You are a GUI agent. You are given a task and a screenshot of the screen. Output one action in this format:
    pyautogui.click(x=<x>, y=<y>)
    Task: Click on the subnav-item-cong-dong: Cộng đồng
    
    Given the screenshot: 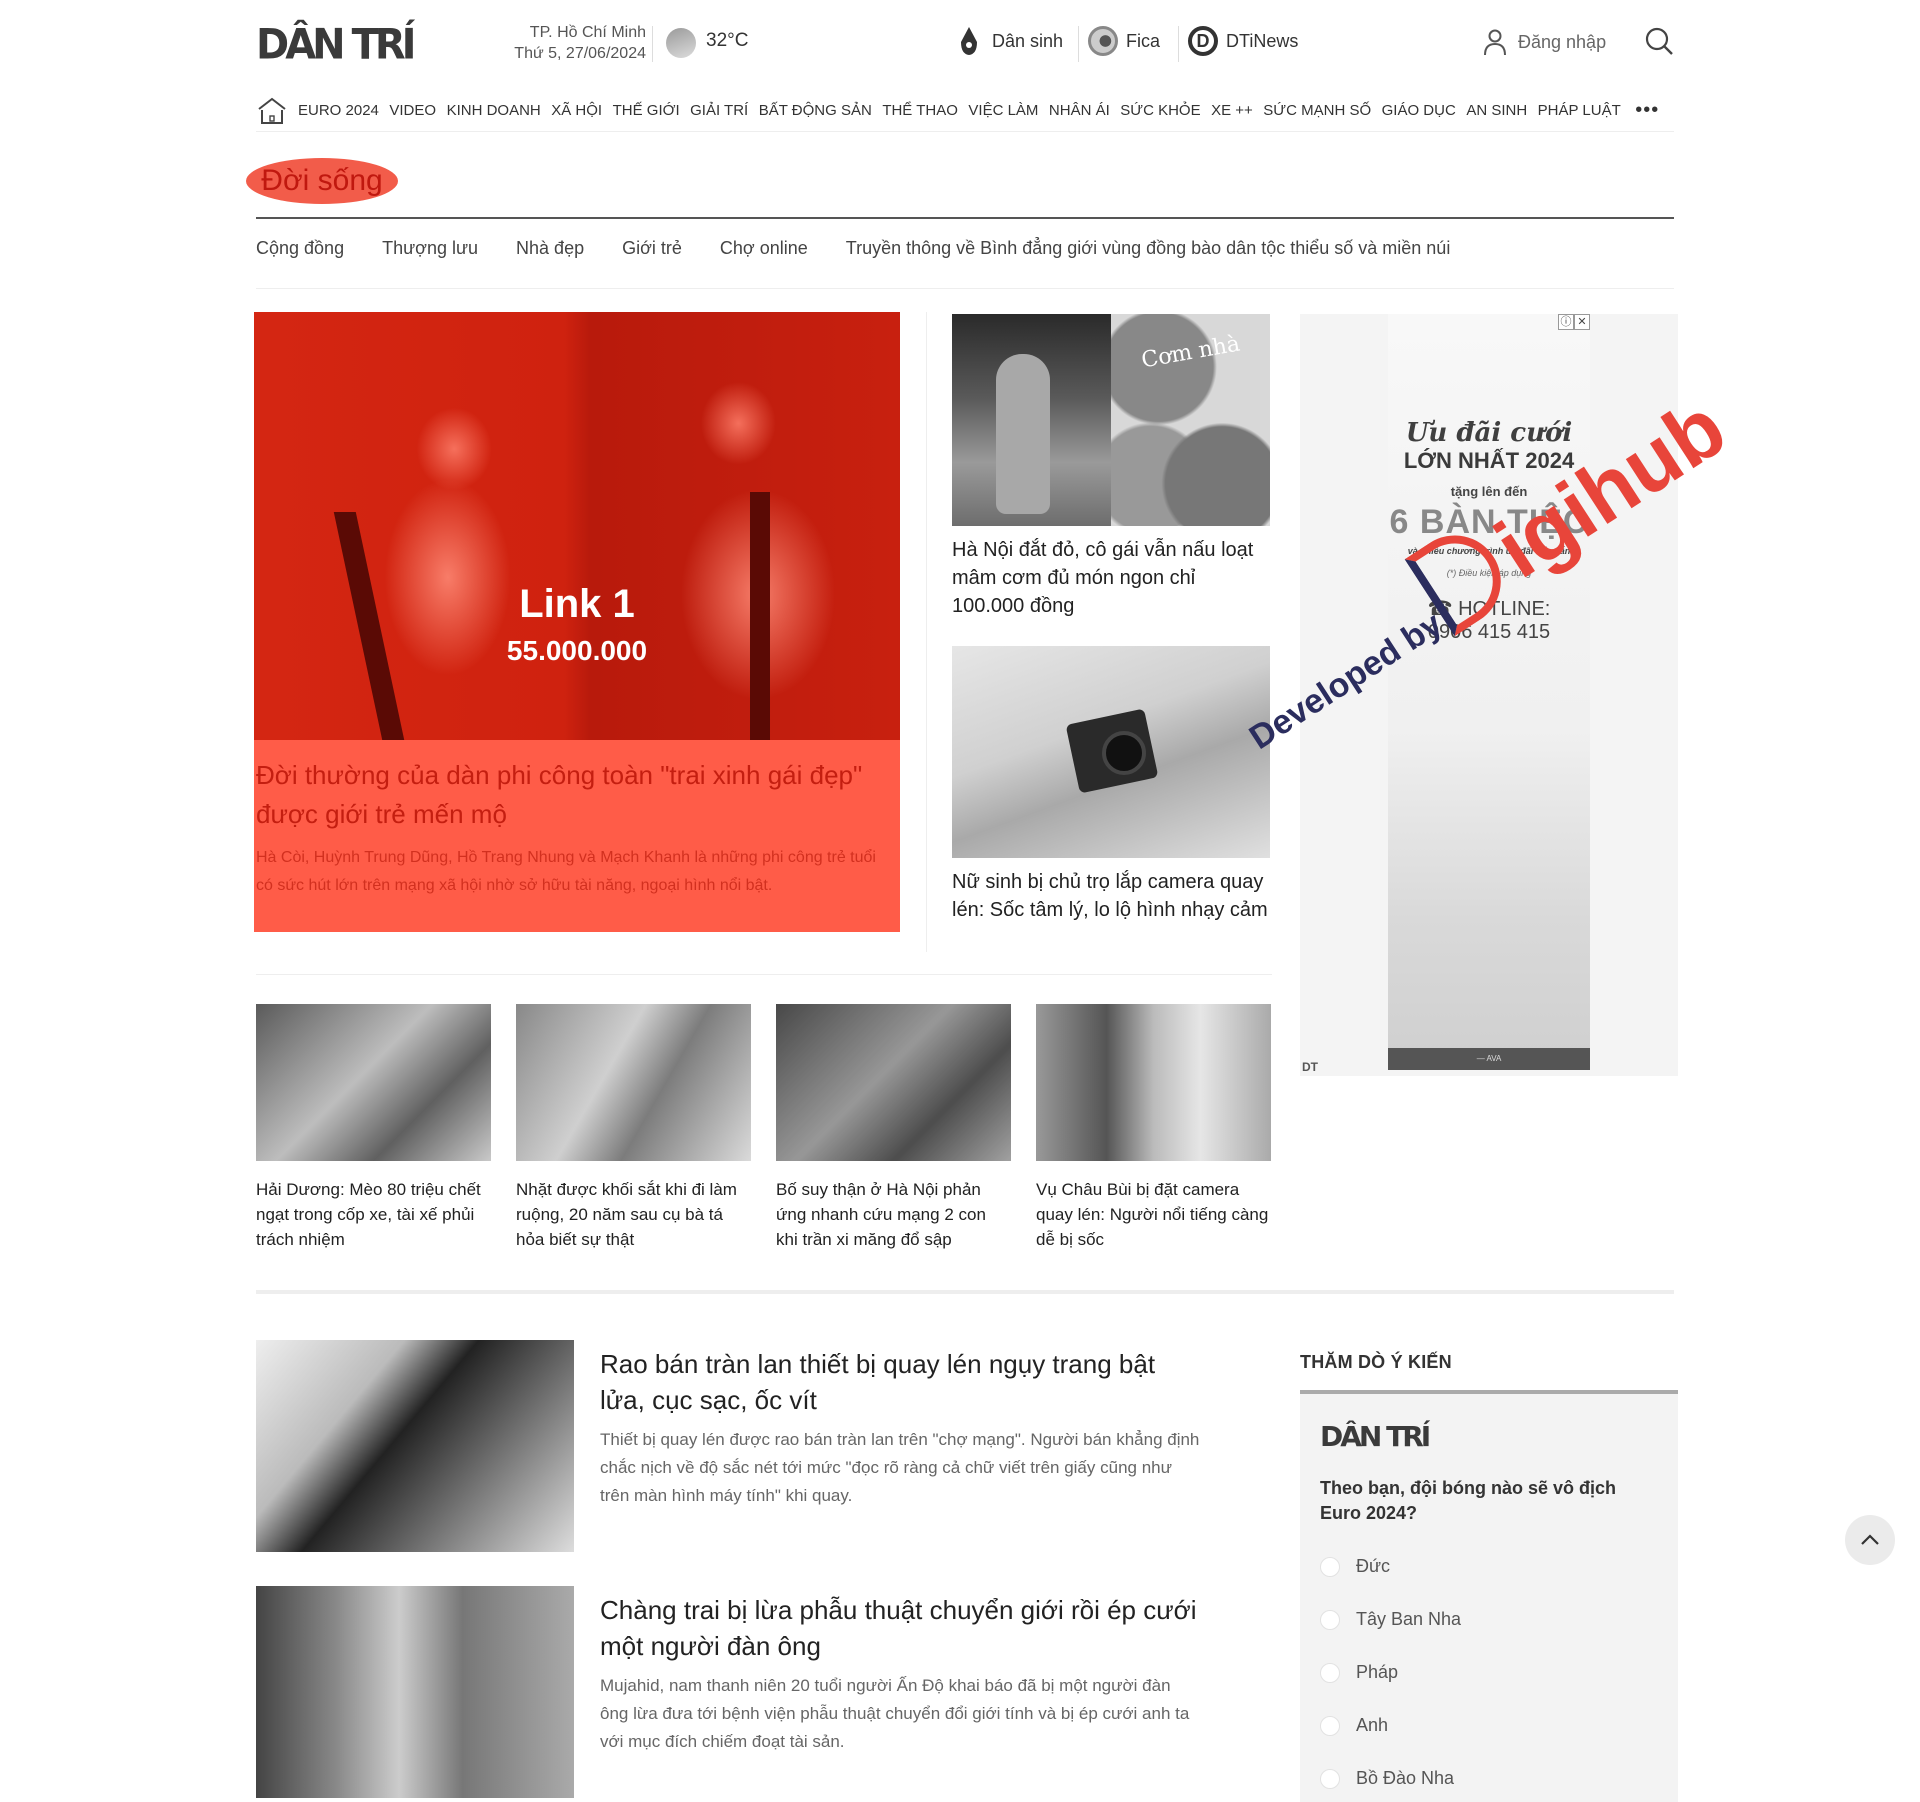 What is the action you would take?
    pyautogui.click(x=300, y=248)
    